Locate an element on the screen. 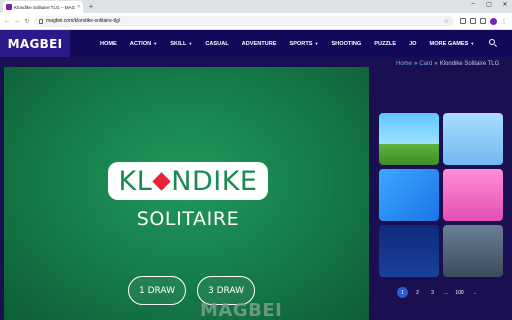  next-page-arrow-icon: → is located at coordinates (474, 292).